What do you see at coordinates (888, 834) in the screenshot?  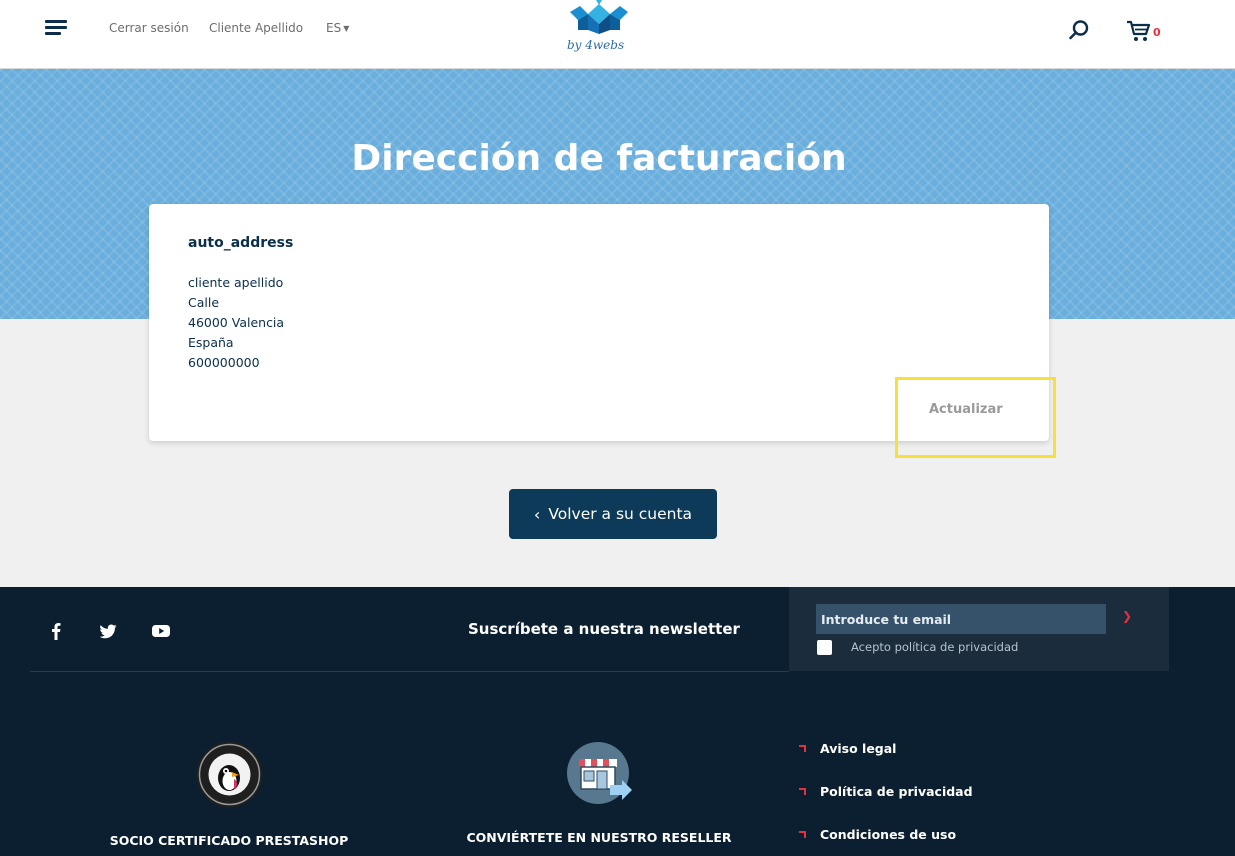 I see `legal-link-label: Condiciones de uso` at bounding box center [888, 834].